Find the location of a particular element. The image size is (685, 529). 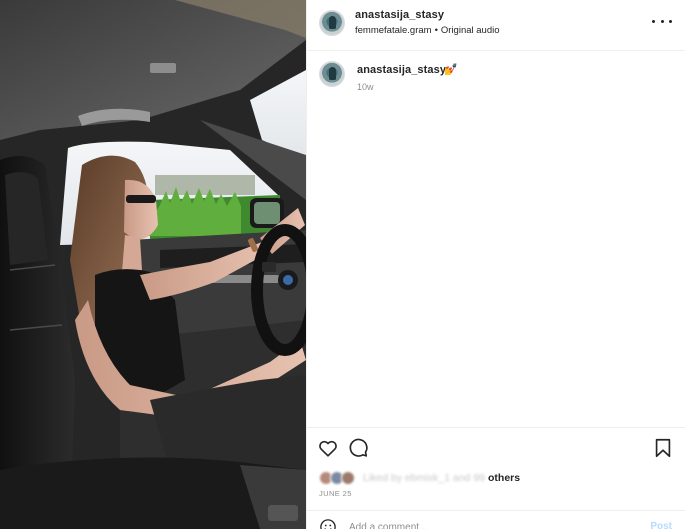

smiley-icon is located at coordinates (328, 523).